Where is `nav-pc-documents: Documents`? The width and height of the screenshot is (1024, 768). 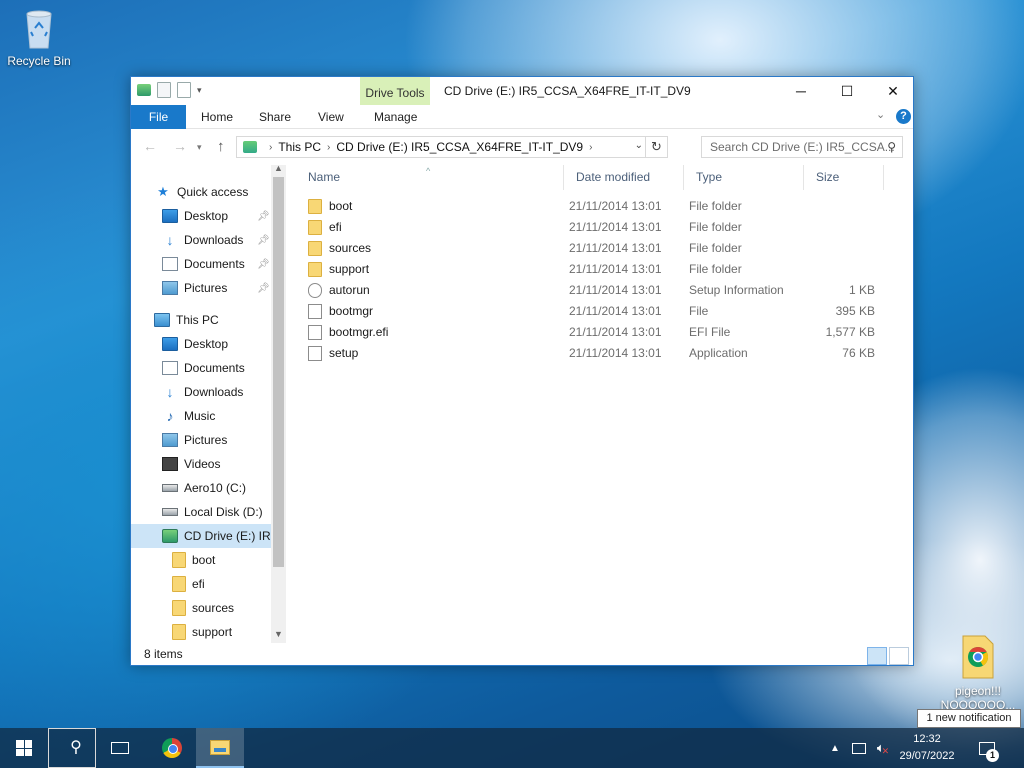 nav-pc-documents: Documents is located at coordinates (201, 368).